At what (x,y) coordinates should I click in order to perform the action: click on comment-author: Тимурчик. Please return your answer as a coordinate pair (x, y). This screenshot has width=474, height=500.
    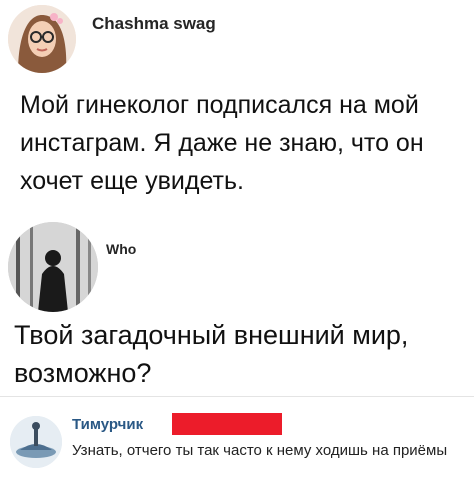
    Looking at the image, I should click on (107, 424).